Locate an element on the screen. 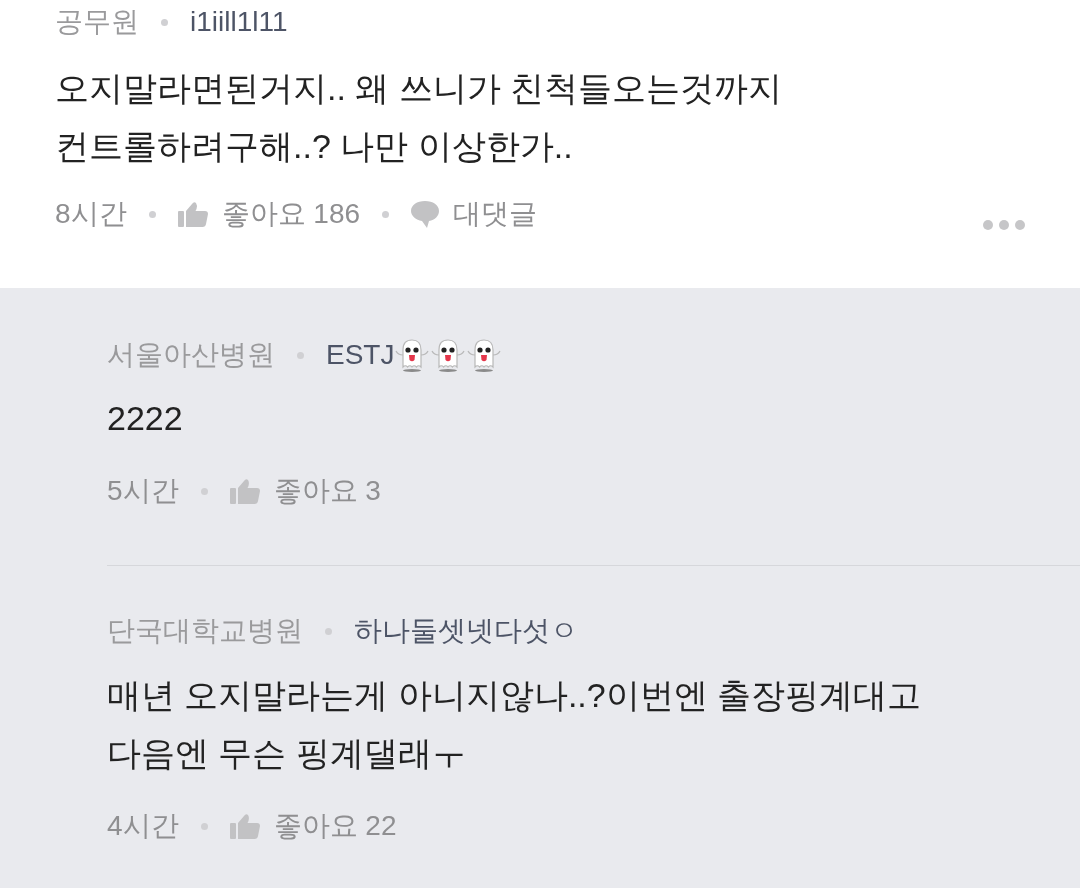 The width and height of the screenshot is (1080, 888). author-nickname: i1iill1l11 is located at coordinates (239, 22).